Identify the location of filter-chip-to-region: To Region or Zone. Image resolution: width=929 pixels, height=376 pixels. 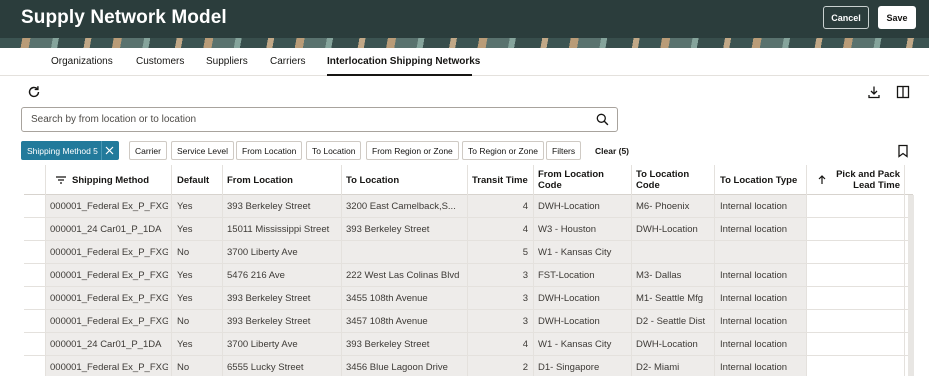
(503, 150).